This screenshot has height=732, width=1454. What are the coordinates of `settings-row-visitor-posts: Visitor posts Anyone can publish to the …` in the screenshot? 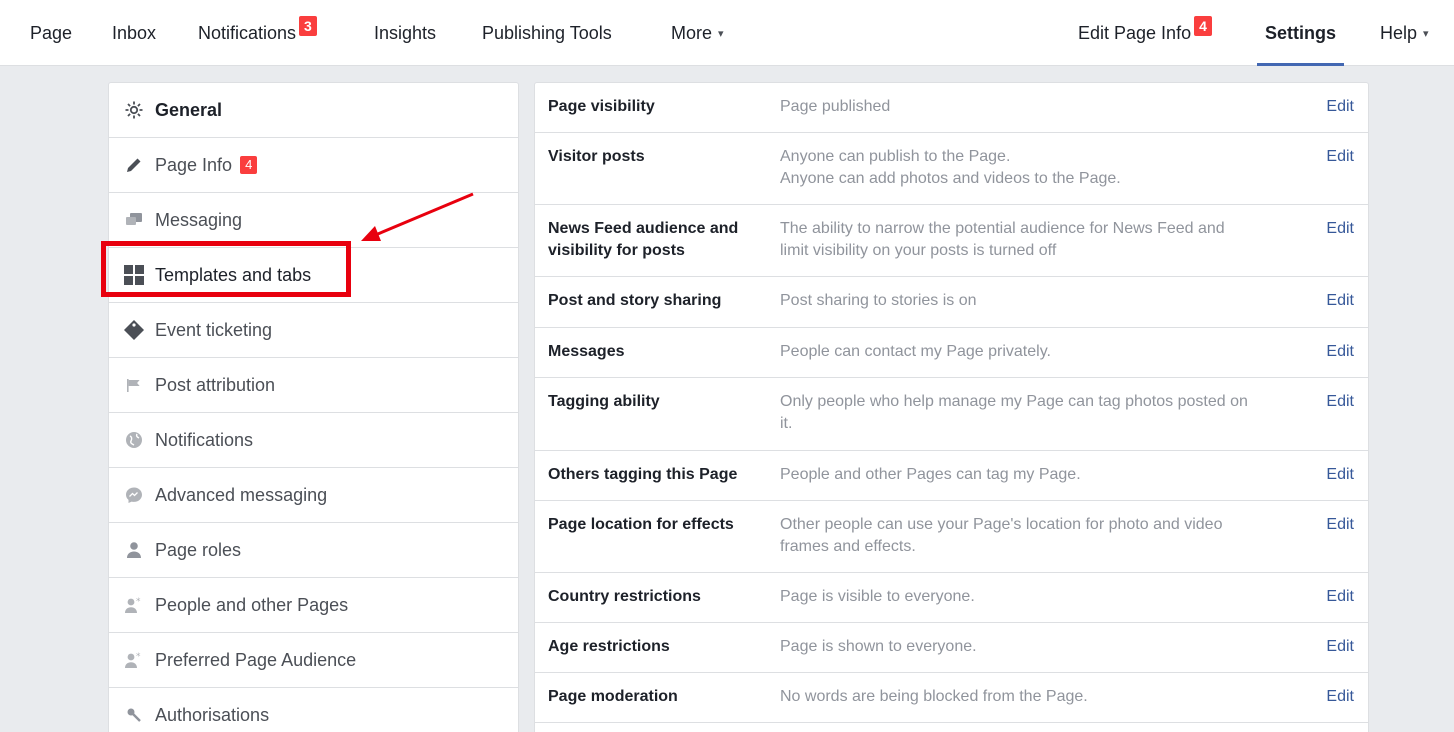 It's located at (951, 169).